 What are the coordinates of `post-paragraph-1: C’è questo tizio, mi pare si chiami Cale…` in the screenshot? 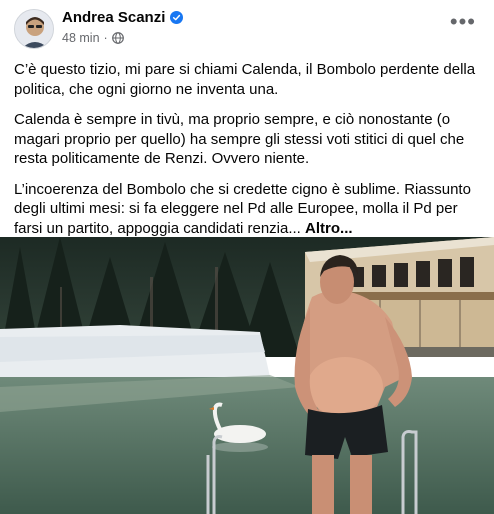 It's located at (245, 79).